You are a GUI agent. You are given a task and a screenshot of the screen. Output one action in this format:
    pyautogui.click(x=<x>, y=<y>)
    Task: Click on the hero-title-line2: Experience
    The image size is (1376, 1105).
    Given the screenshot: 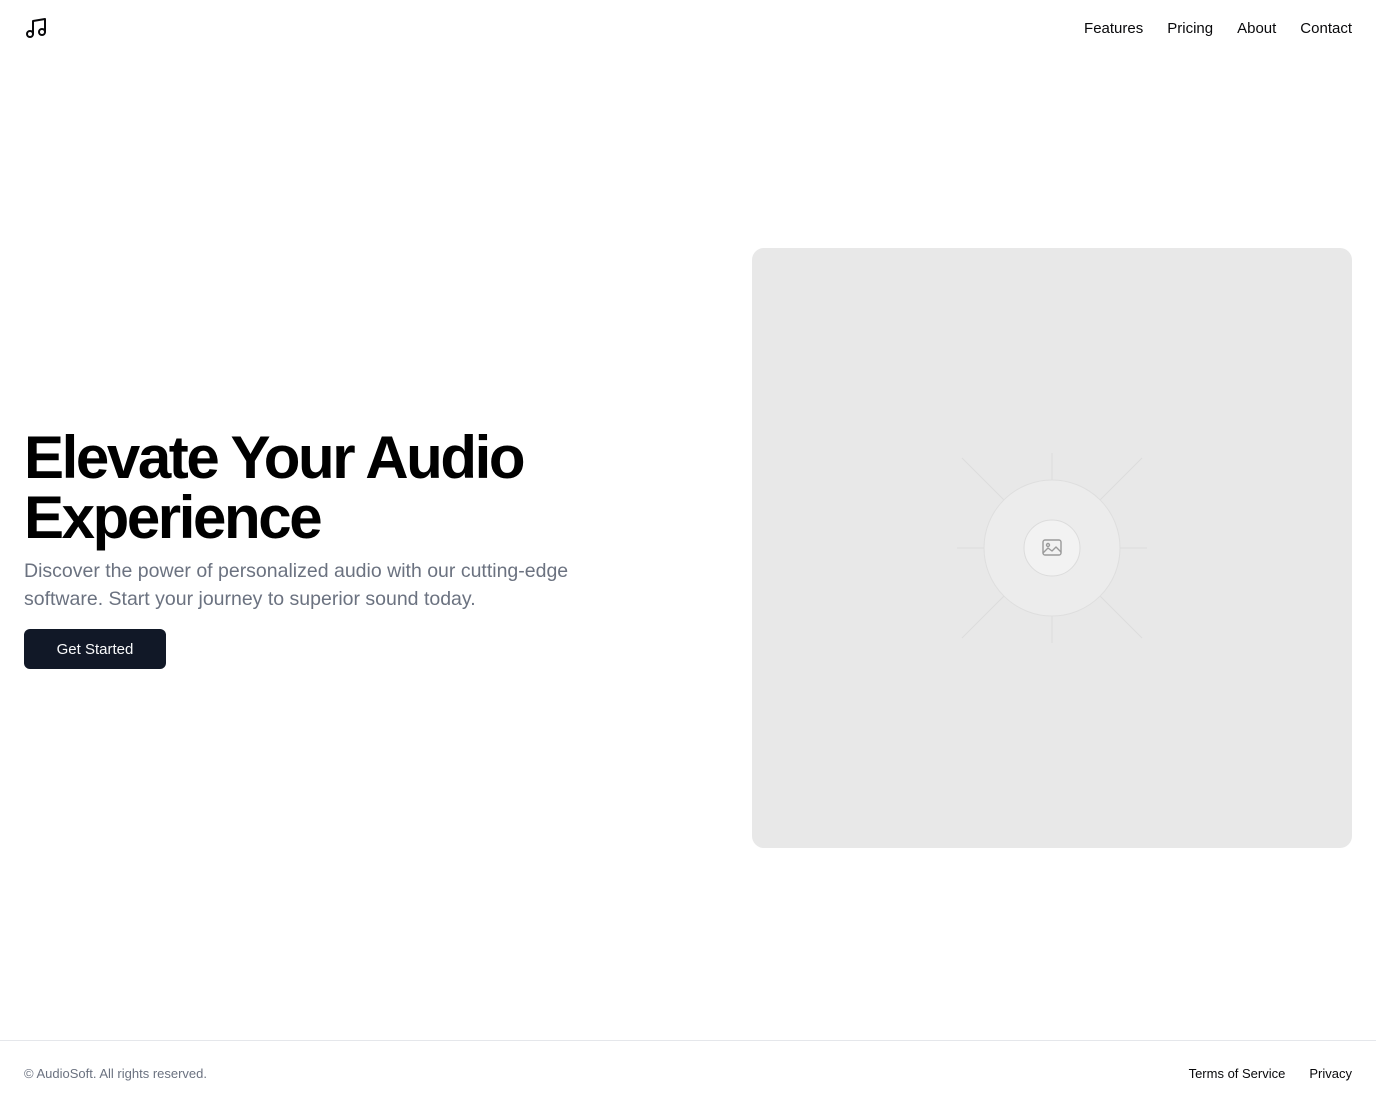 What is the action you would take?
    pyautogui.click(x=173, y=517)
    